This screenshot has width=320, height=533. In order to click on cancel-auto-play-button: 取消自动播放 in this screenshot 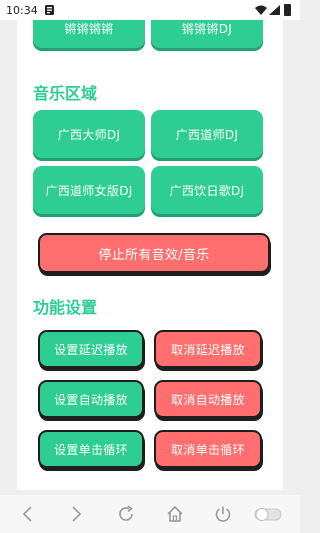, I will do `click(208, 399)`.